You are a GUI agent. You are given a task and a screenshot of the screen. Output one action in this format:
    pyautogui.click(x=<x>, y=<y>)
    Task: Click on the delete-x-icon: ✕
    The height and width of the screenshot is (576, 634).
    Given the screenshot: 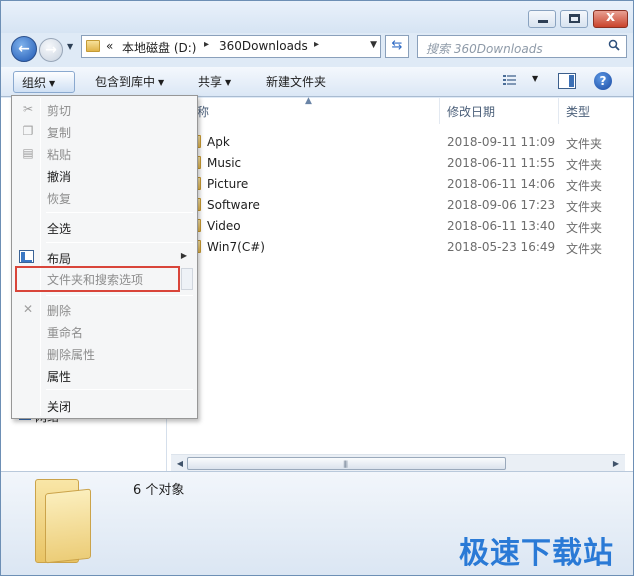 What is the action you would take?
    pyautogui.click(x=28, y=309)
    